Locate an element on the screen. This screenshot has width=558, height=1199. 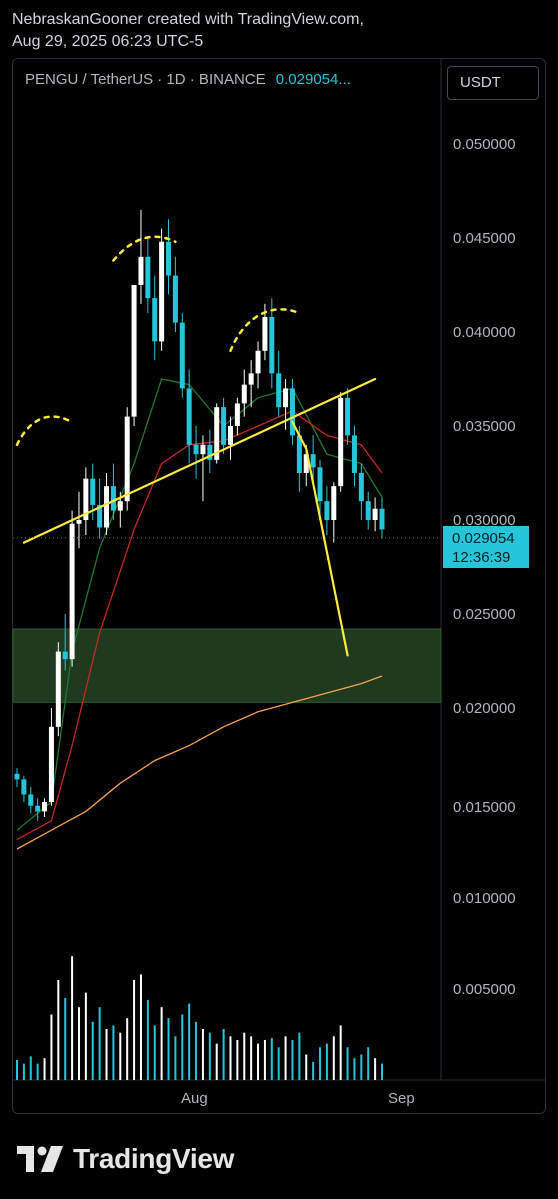
tradingview-logo: TradingView is located at coordinates (125, 1159).